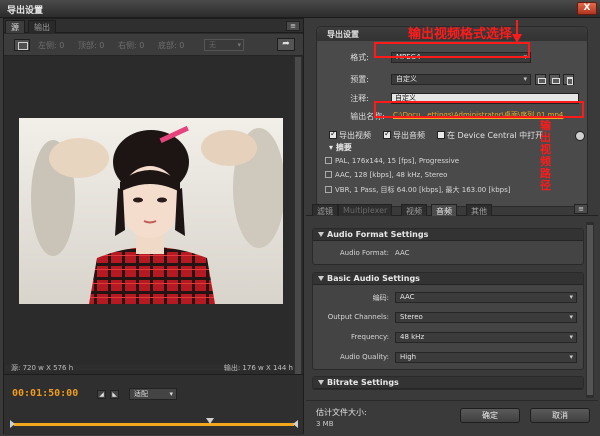 This screenshot has height=436, width=600. Describe the element at coordinates (363, 382) in the screenshot. I see `bitrate-header-text: Bitrate Settings` at that location.